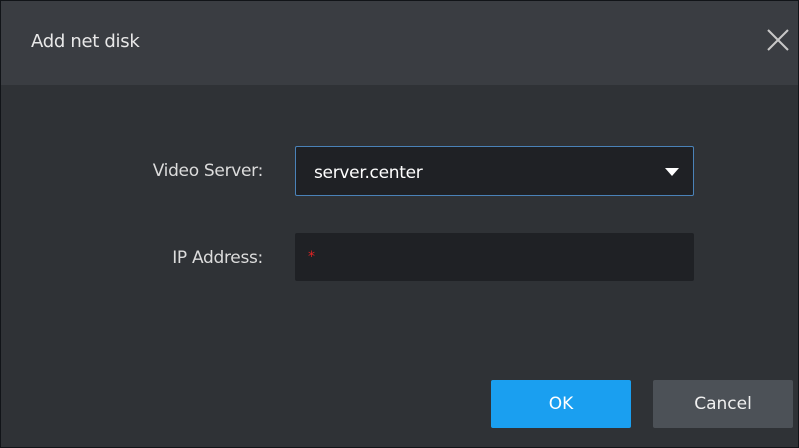  I want to click on caret-down-icon, so click(672, 172).